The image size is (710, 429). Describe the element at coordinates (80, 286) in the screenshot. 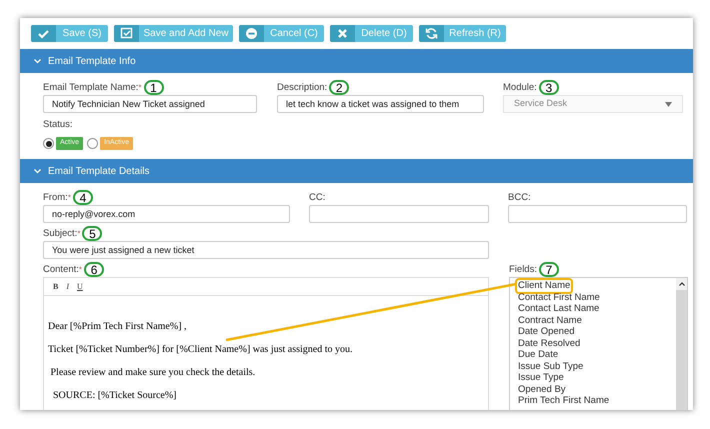

I see `format-button: U` at that location.